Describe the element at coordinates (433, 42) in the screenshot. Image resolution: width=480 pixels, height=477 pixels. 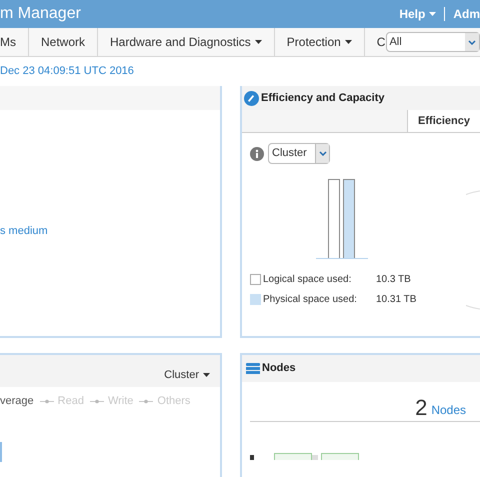
I see `filter-select: All` at that location.